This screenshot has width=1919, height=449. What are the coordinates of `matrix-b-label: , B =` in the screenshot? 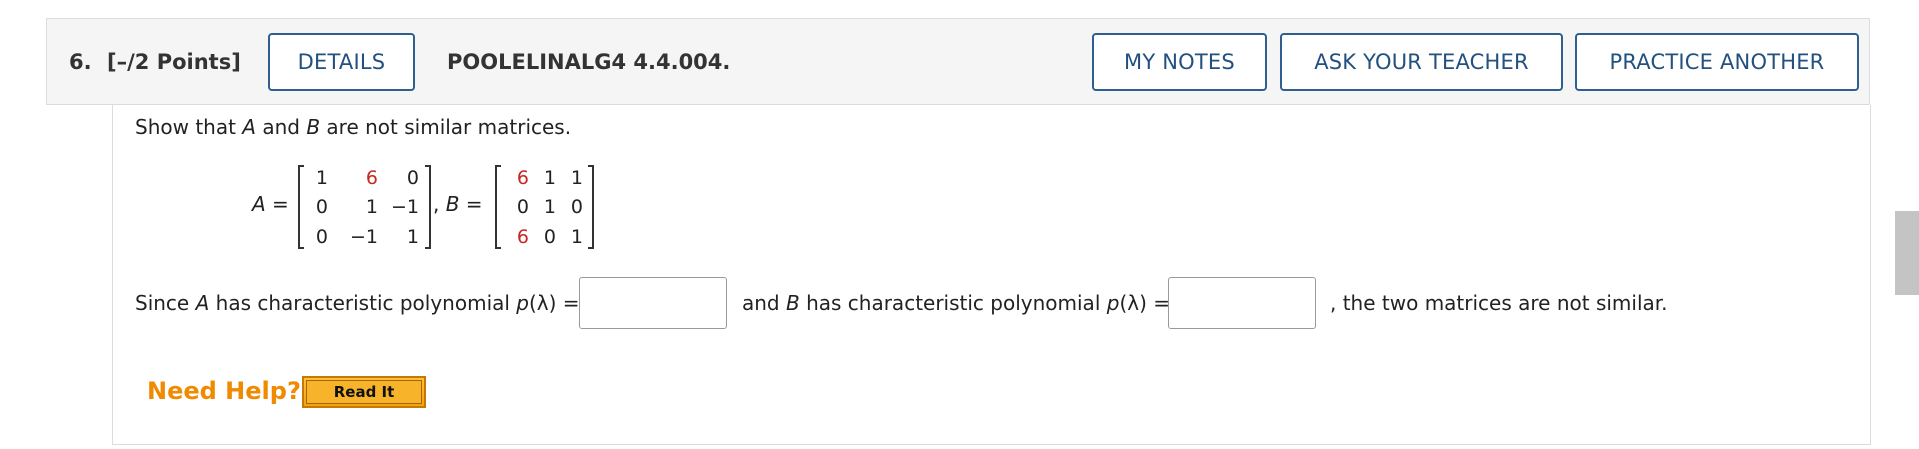 It's located at (458, 204).